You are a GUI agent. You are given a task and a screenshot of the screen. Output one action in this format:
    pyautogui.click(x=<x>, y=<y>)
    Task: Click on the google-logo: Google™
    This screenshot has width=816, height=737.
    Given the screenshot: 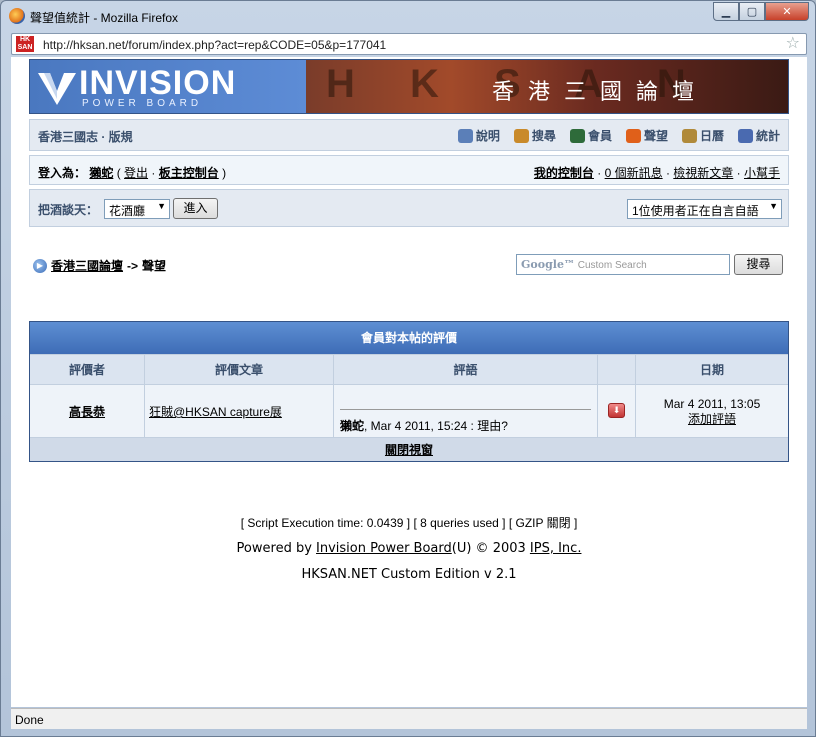 What is the action you would take?
    pyautogui.click(x=548, y=264)
    